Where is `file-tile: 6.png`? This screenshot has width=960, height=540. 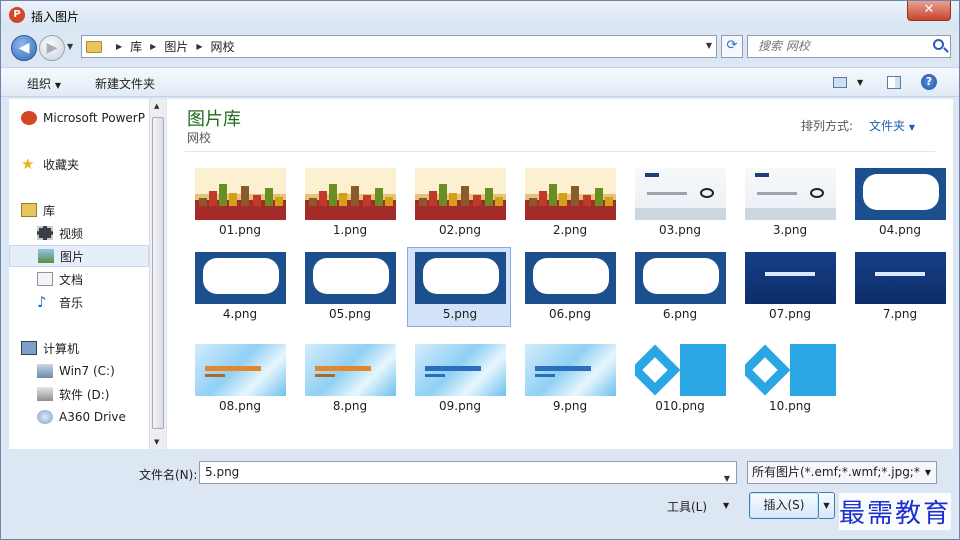 file-tile: 6.png is located at coordinates (679, 287).